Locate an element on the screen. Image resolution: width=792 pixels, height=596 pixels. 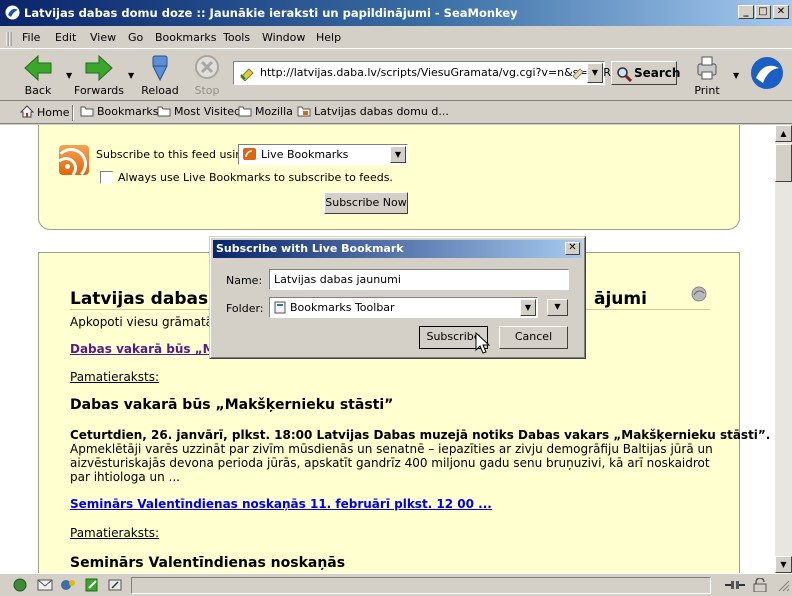
forwards-button: Forwards is located at coordinates (99, 75).